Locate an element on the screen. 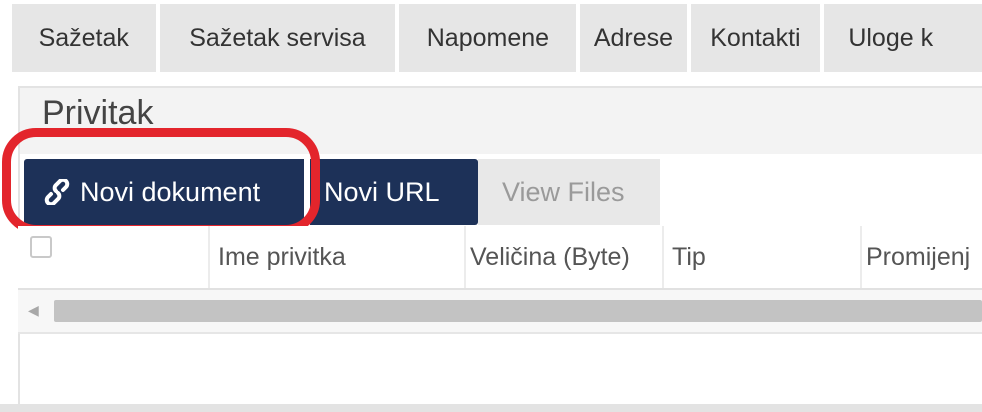  panel-bottom-border is located at coordinates (491, 408).